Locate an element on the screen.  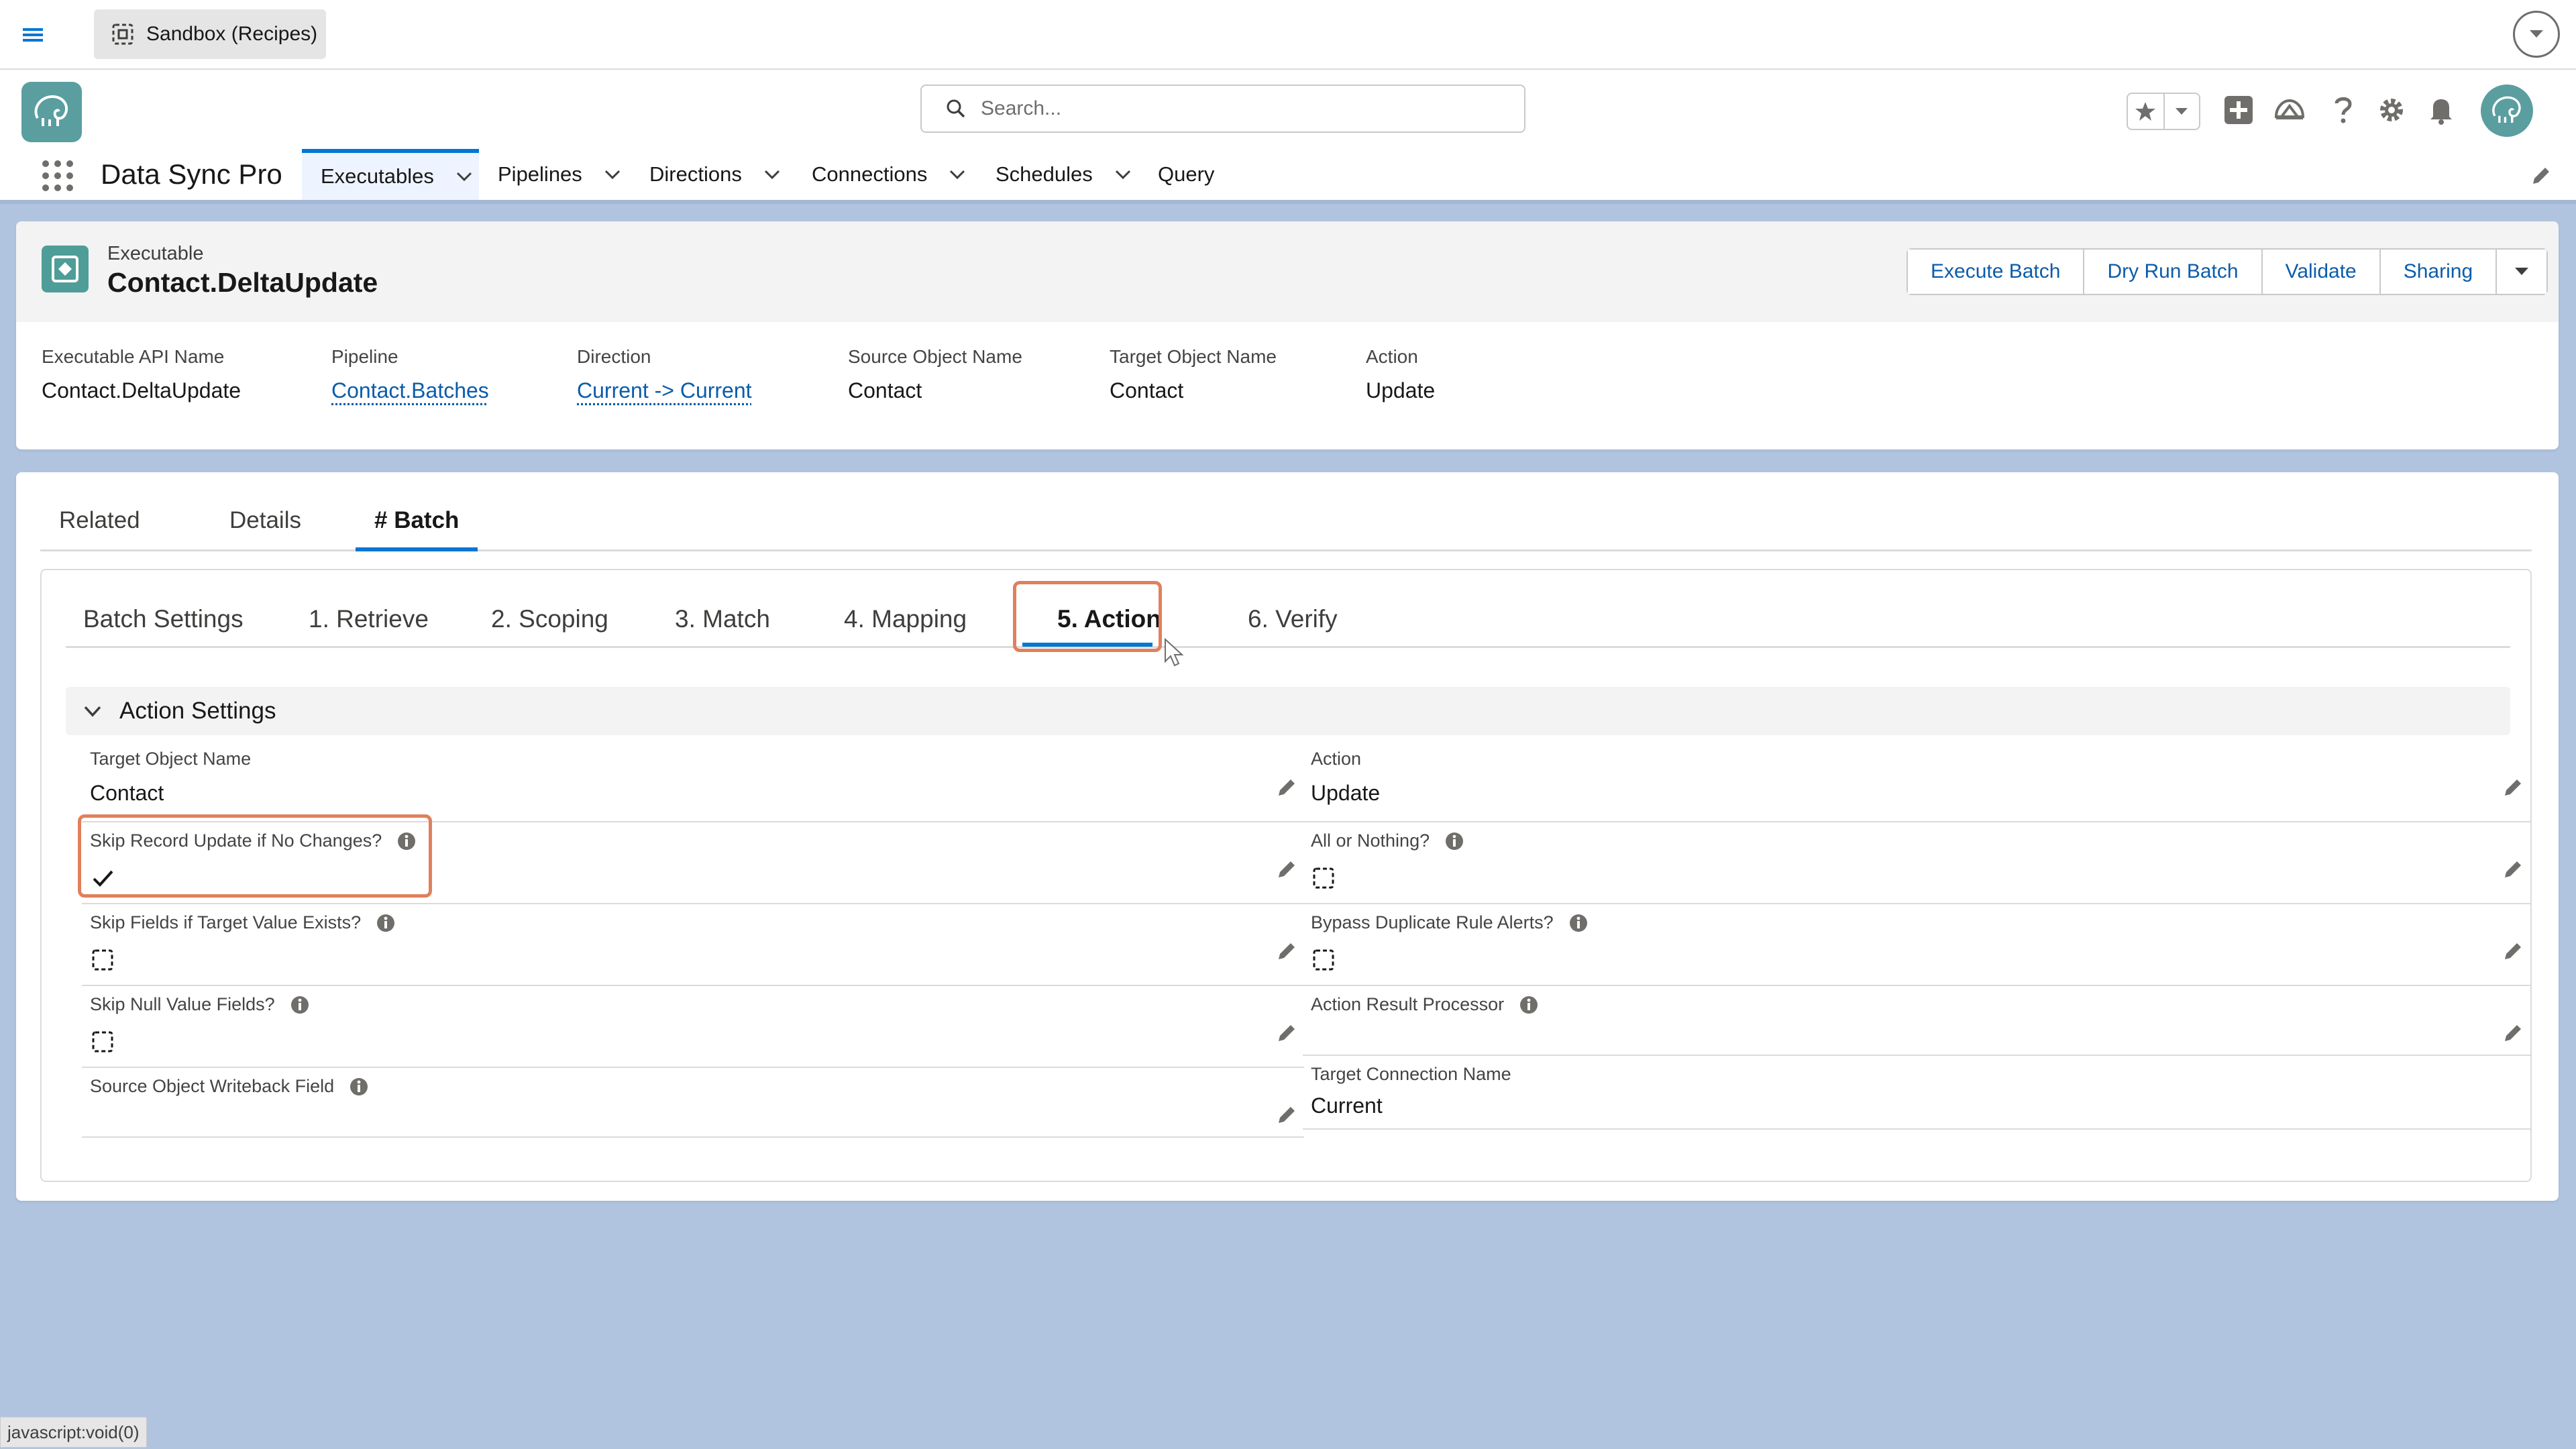
tab-related: Related is located at coordinates (99, 529).